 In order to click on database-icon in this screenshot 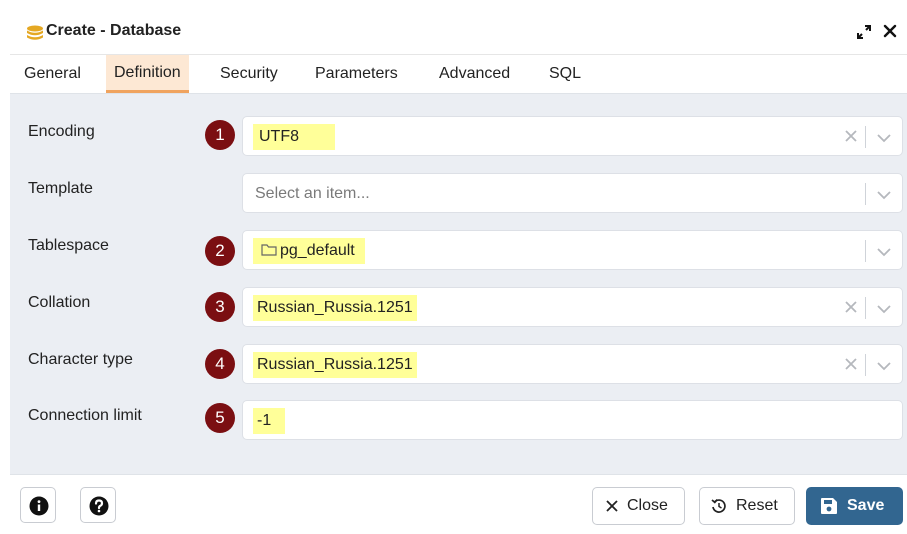, I will do `click(35, 33)`.